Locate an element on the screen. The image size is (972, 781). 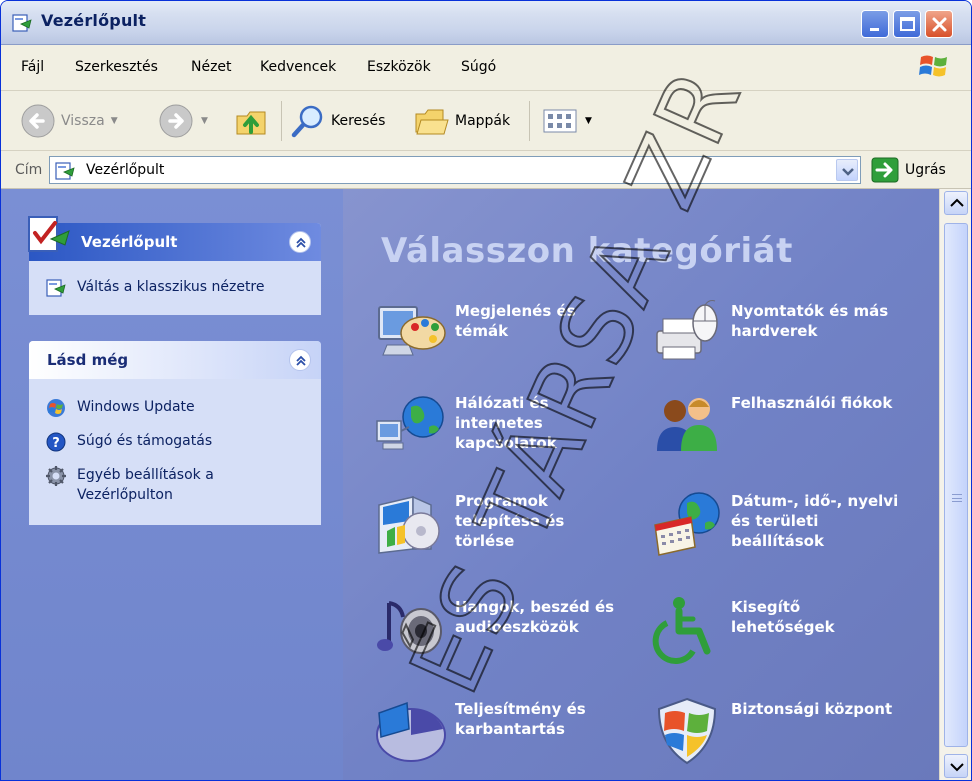
scroll-up-button is located at coordinates (956, 203).